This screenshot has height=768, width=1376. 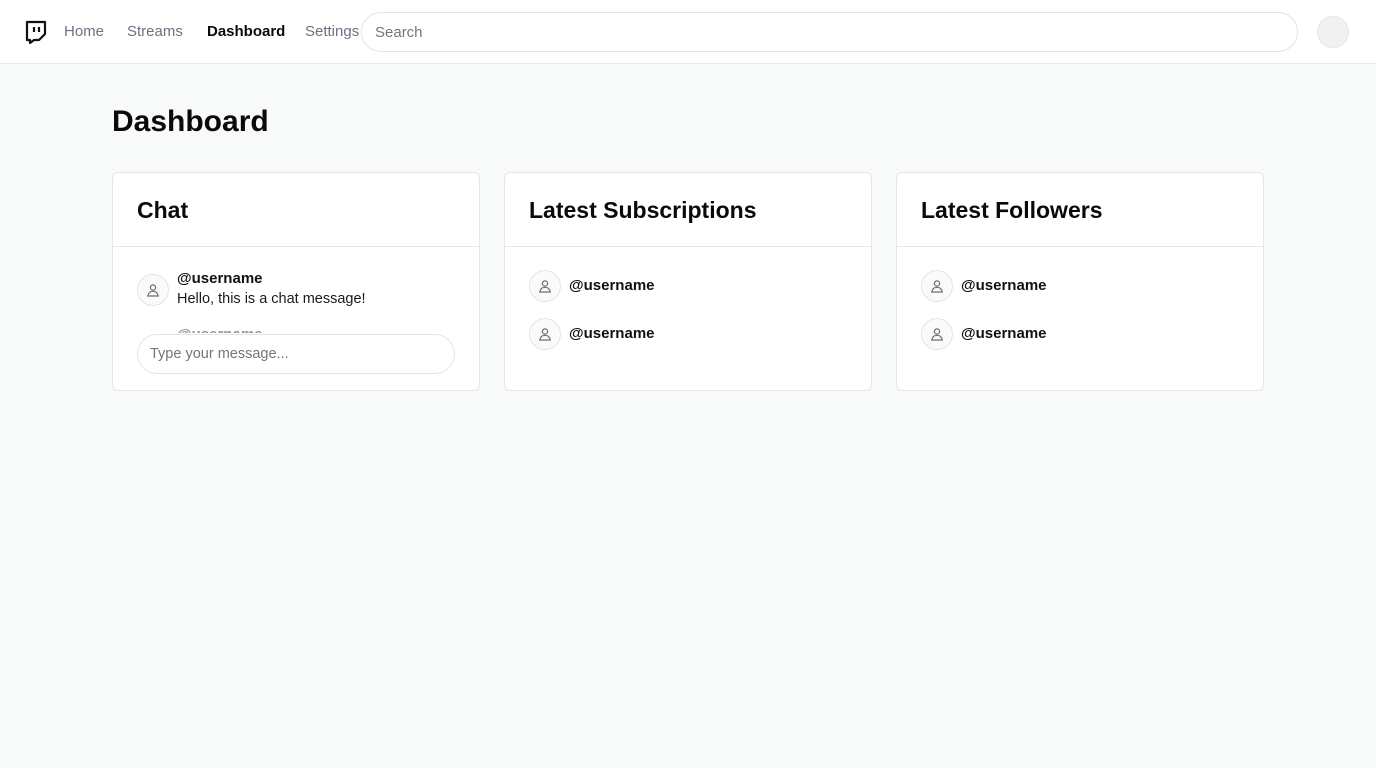 What do you see at coordinates (163, 210) in the screenshot?
I see `chat-title: Chat` at bounding box center [163, 210].